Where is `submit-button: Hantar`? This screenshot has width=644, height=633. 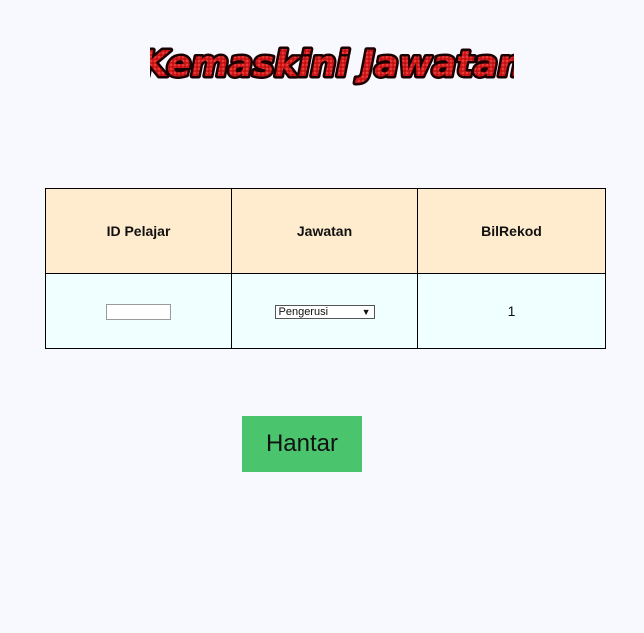 submit-button: Hantar is located at coordinates (302, 444).